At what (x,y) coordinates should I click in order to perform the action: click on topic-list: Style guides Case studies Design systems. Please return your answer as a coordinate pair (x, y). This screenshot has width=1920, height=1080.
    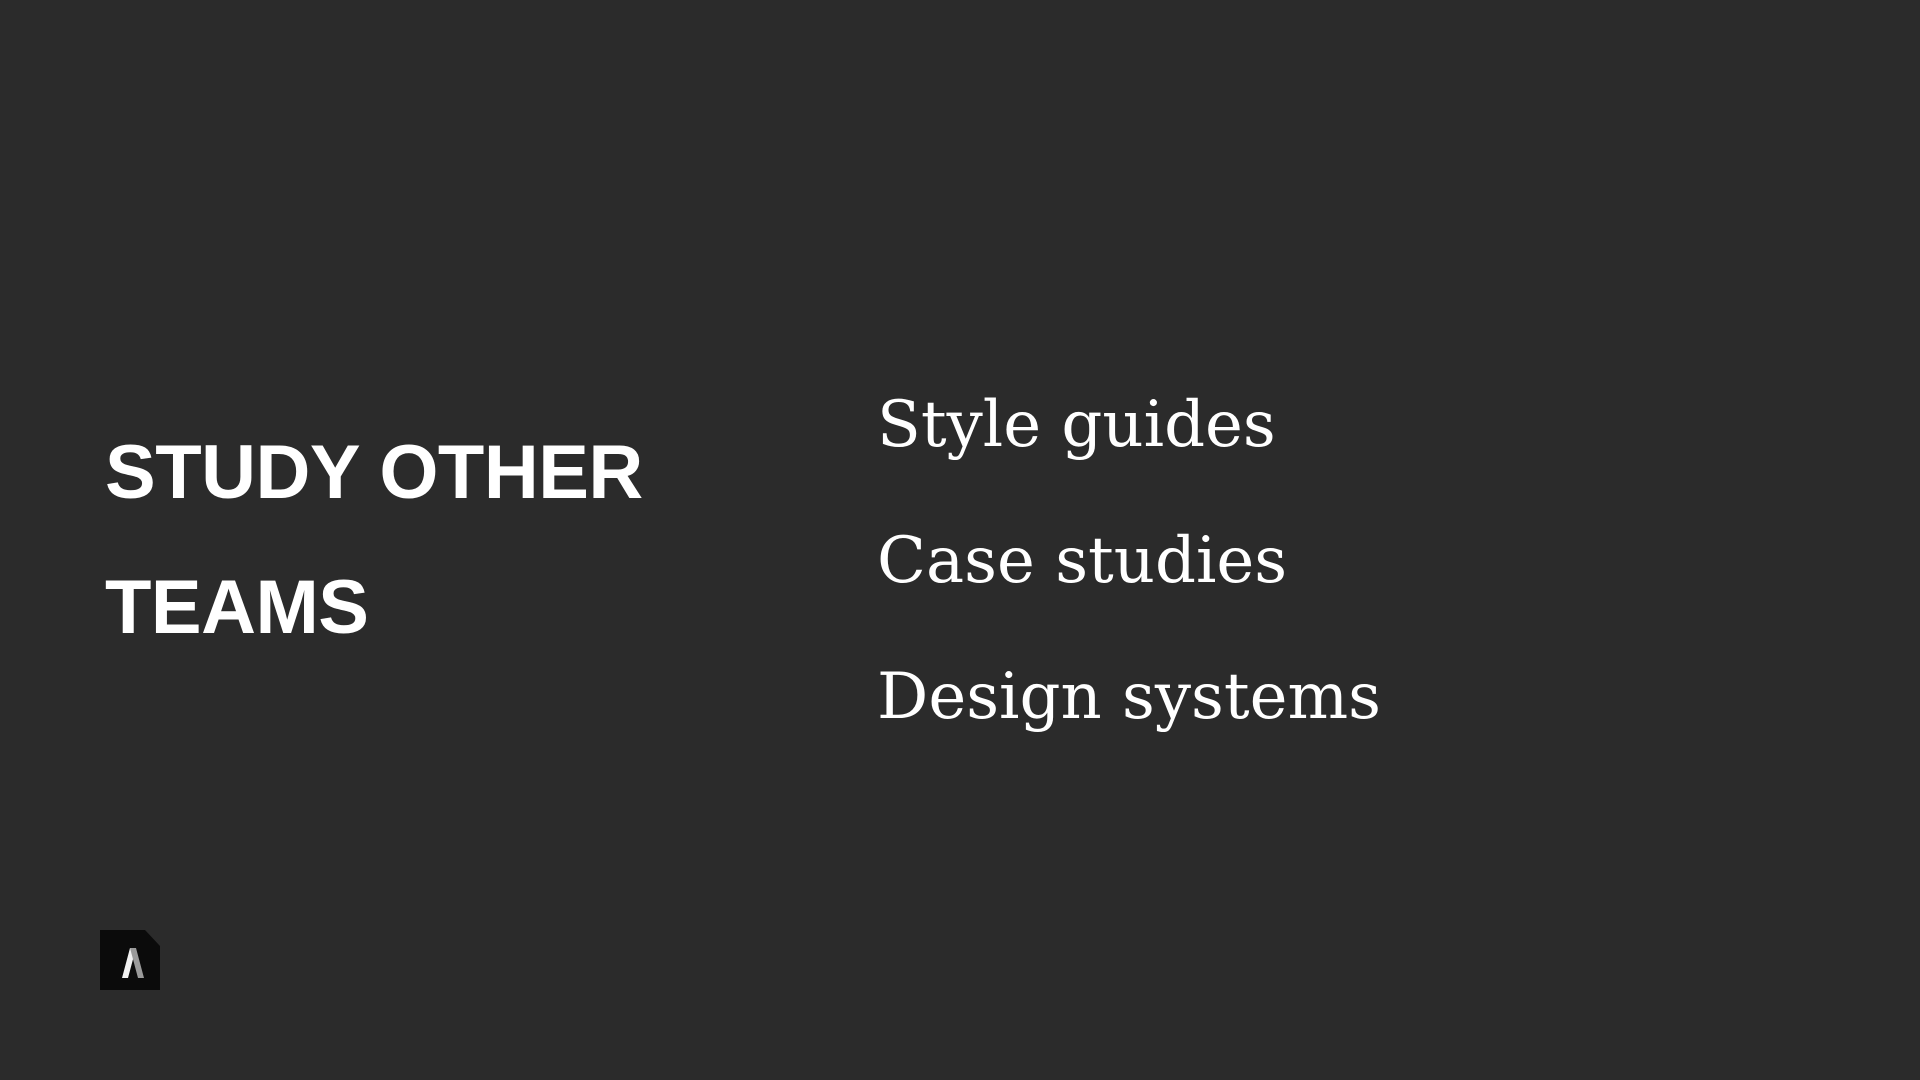
    Looking at the image, I should click on (1129, 561).